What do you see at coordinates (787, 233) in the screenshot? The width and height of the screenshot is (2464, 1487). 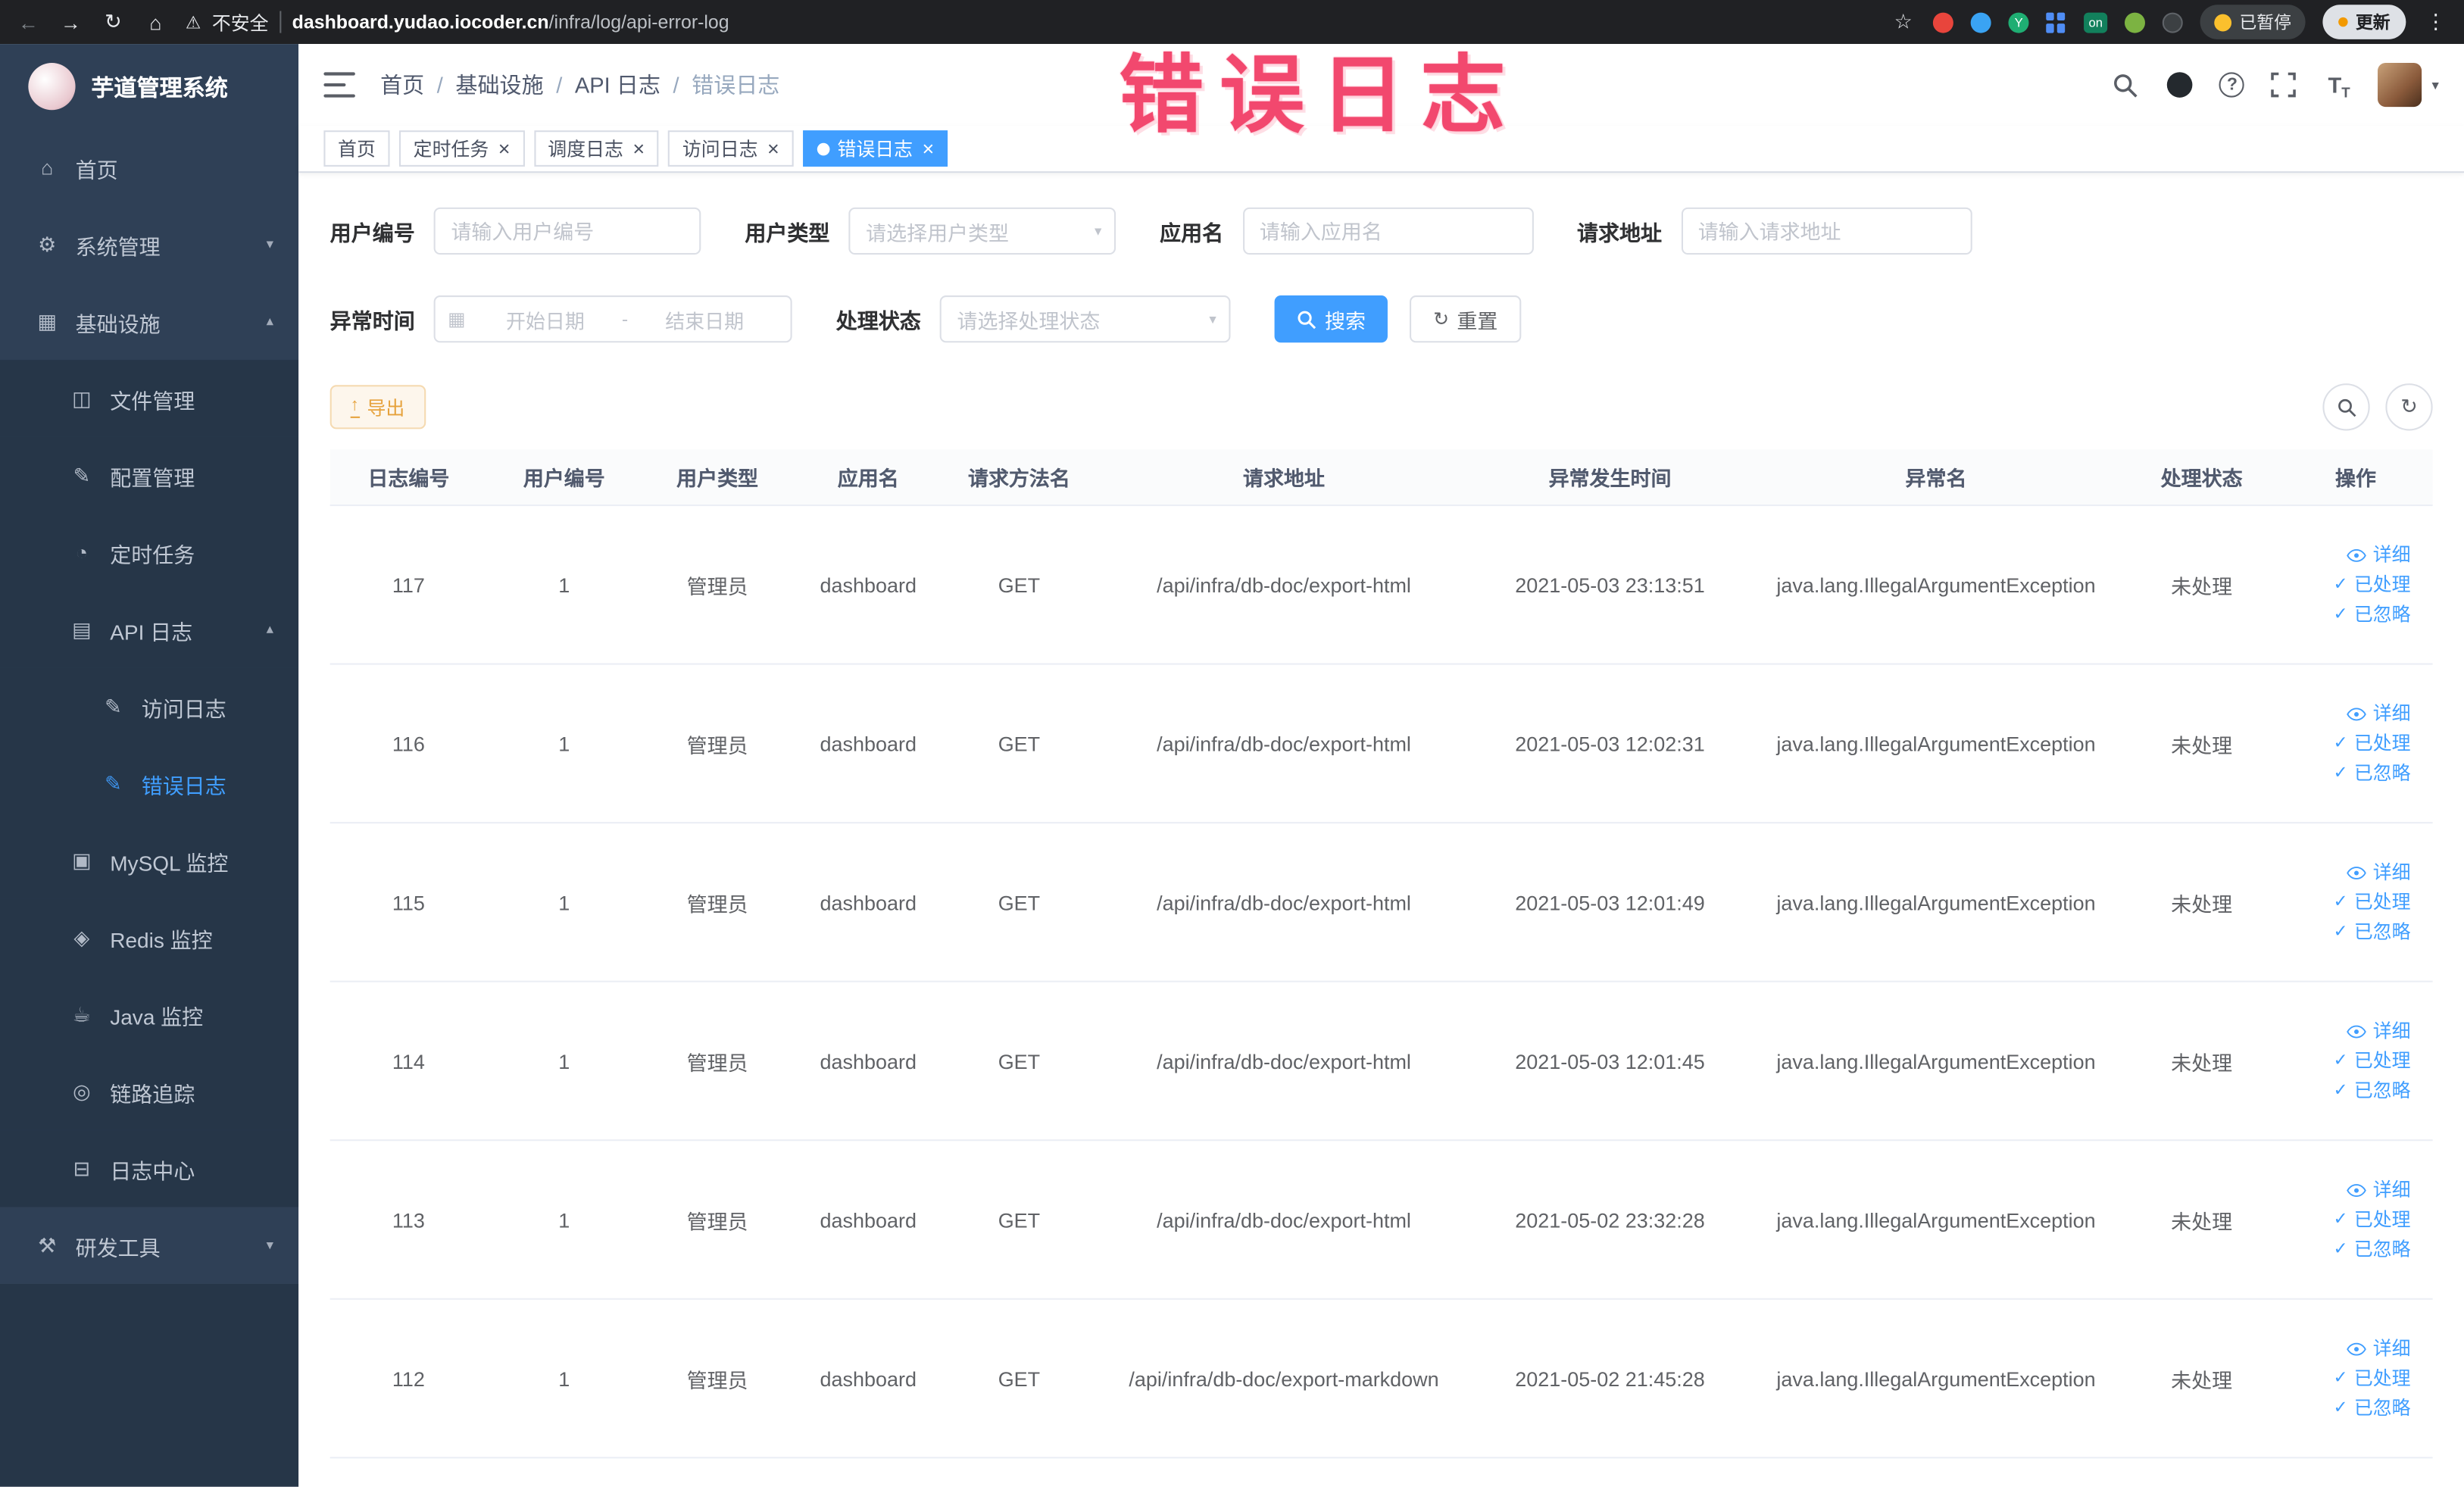 I see `filter-label: 用户类型` at bounding box center [787, 233].